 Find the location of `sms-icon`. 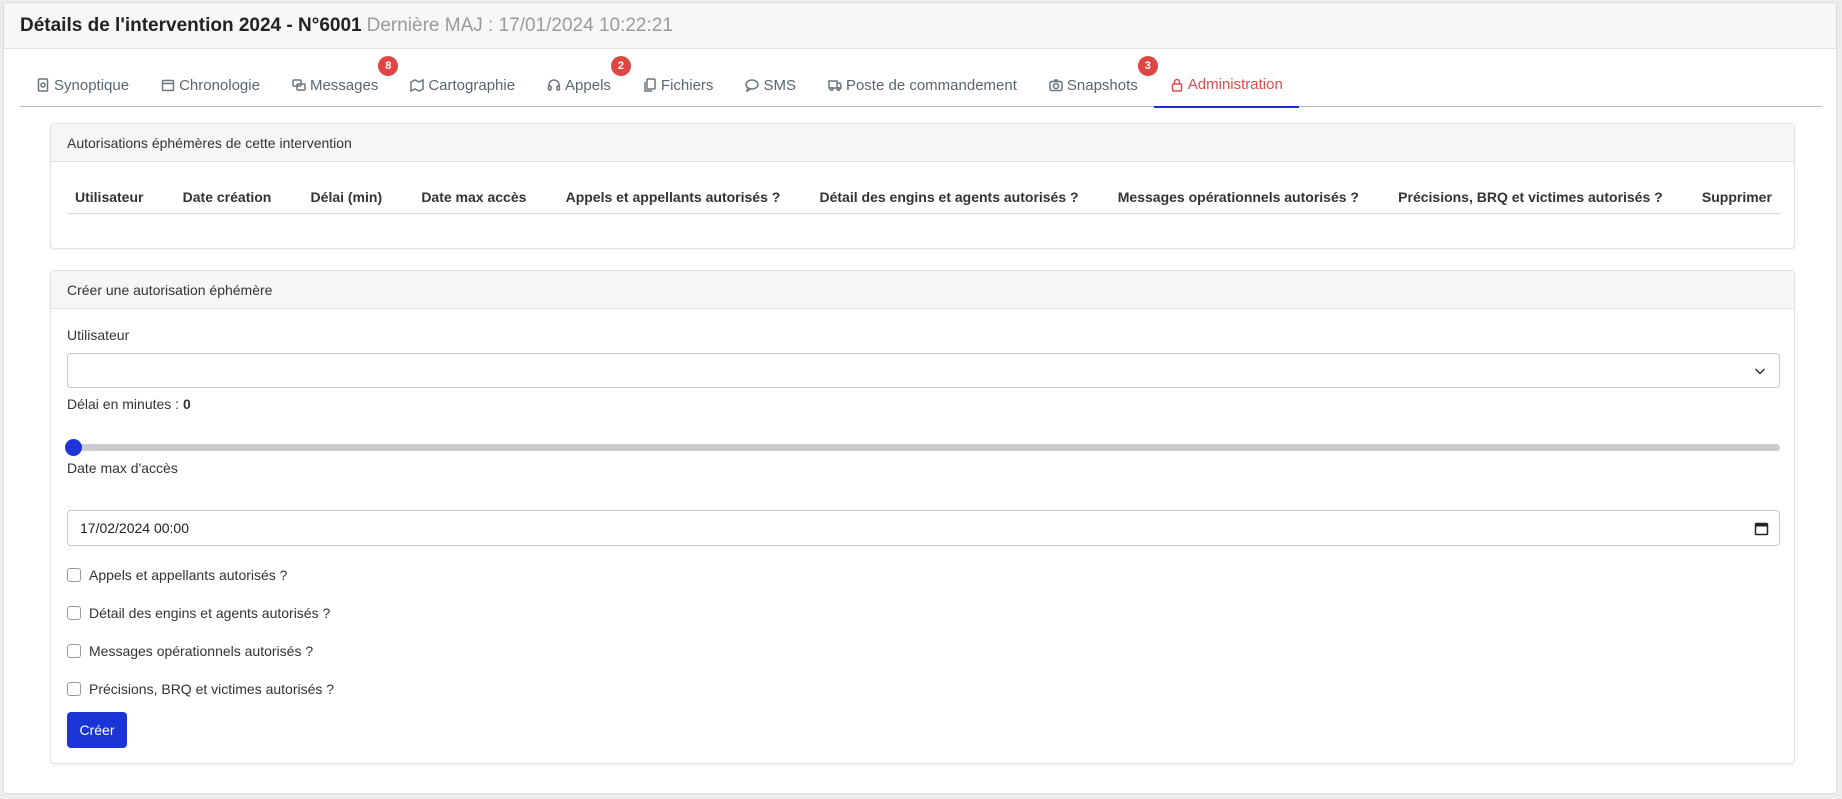

sms-icon is located at coordinates (752, 85).